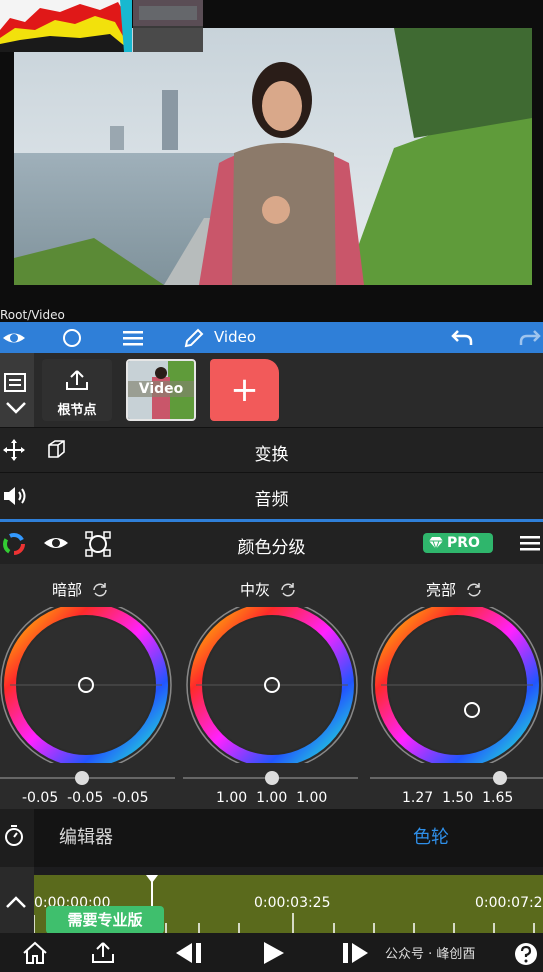  Describe the element at coordinates (271, 500) in the screenshot. I see `audio-label: 音频` at that location.